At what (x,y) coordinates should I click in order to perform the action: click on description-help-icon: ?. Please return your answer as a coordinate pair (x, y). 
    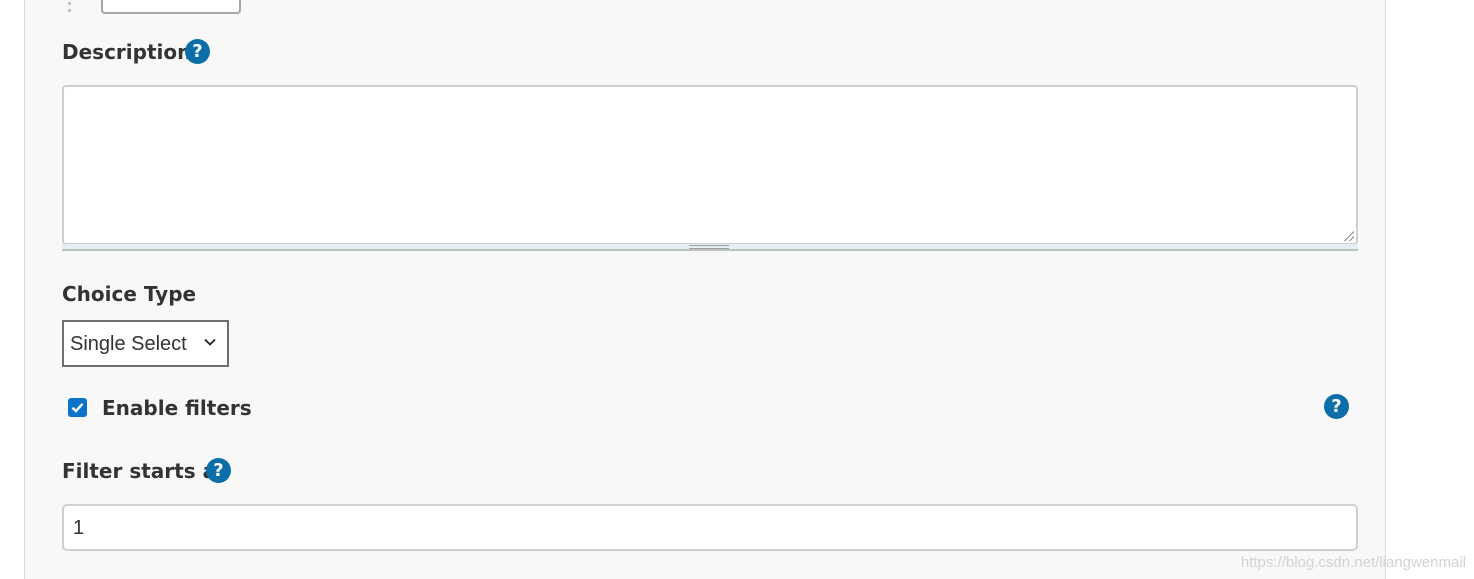
    Looking at the image, I should click on (197, 51).